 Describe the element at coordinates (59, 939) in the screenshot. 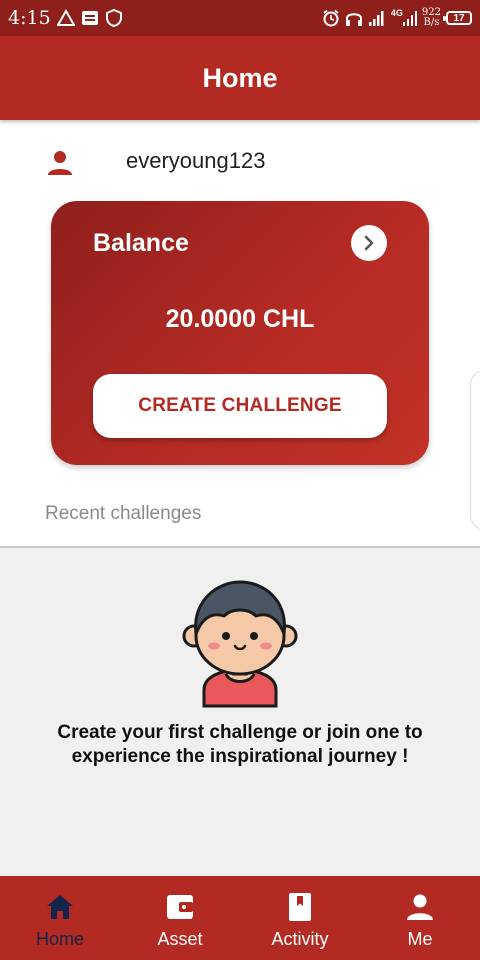

I see `nav-home-label: Home` at that location.